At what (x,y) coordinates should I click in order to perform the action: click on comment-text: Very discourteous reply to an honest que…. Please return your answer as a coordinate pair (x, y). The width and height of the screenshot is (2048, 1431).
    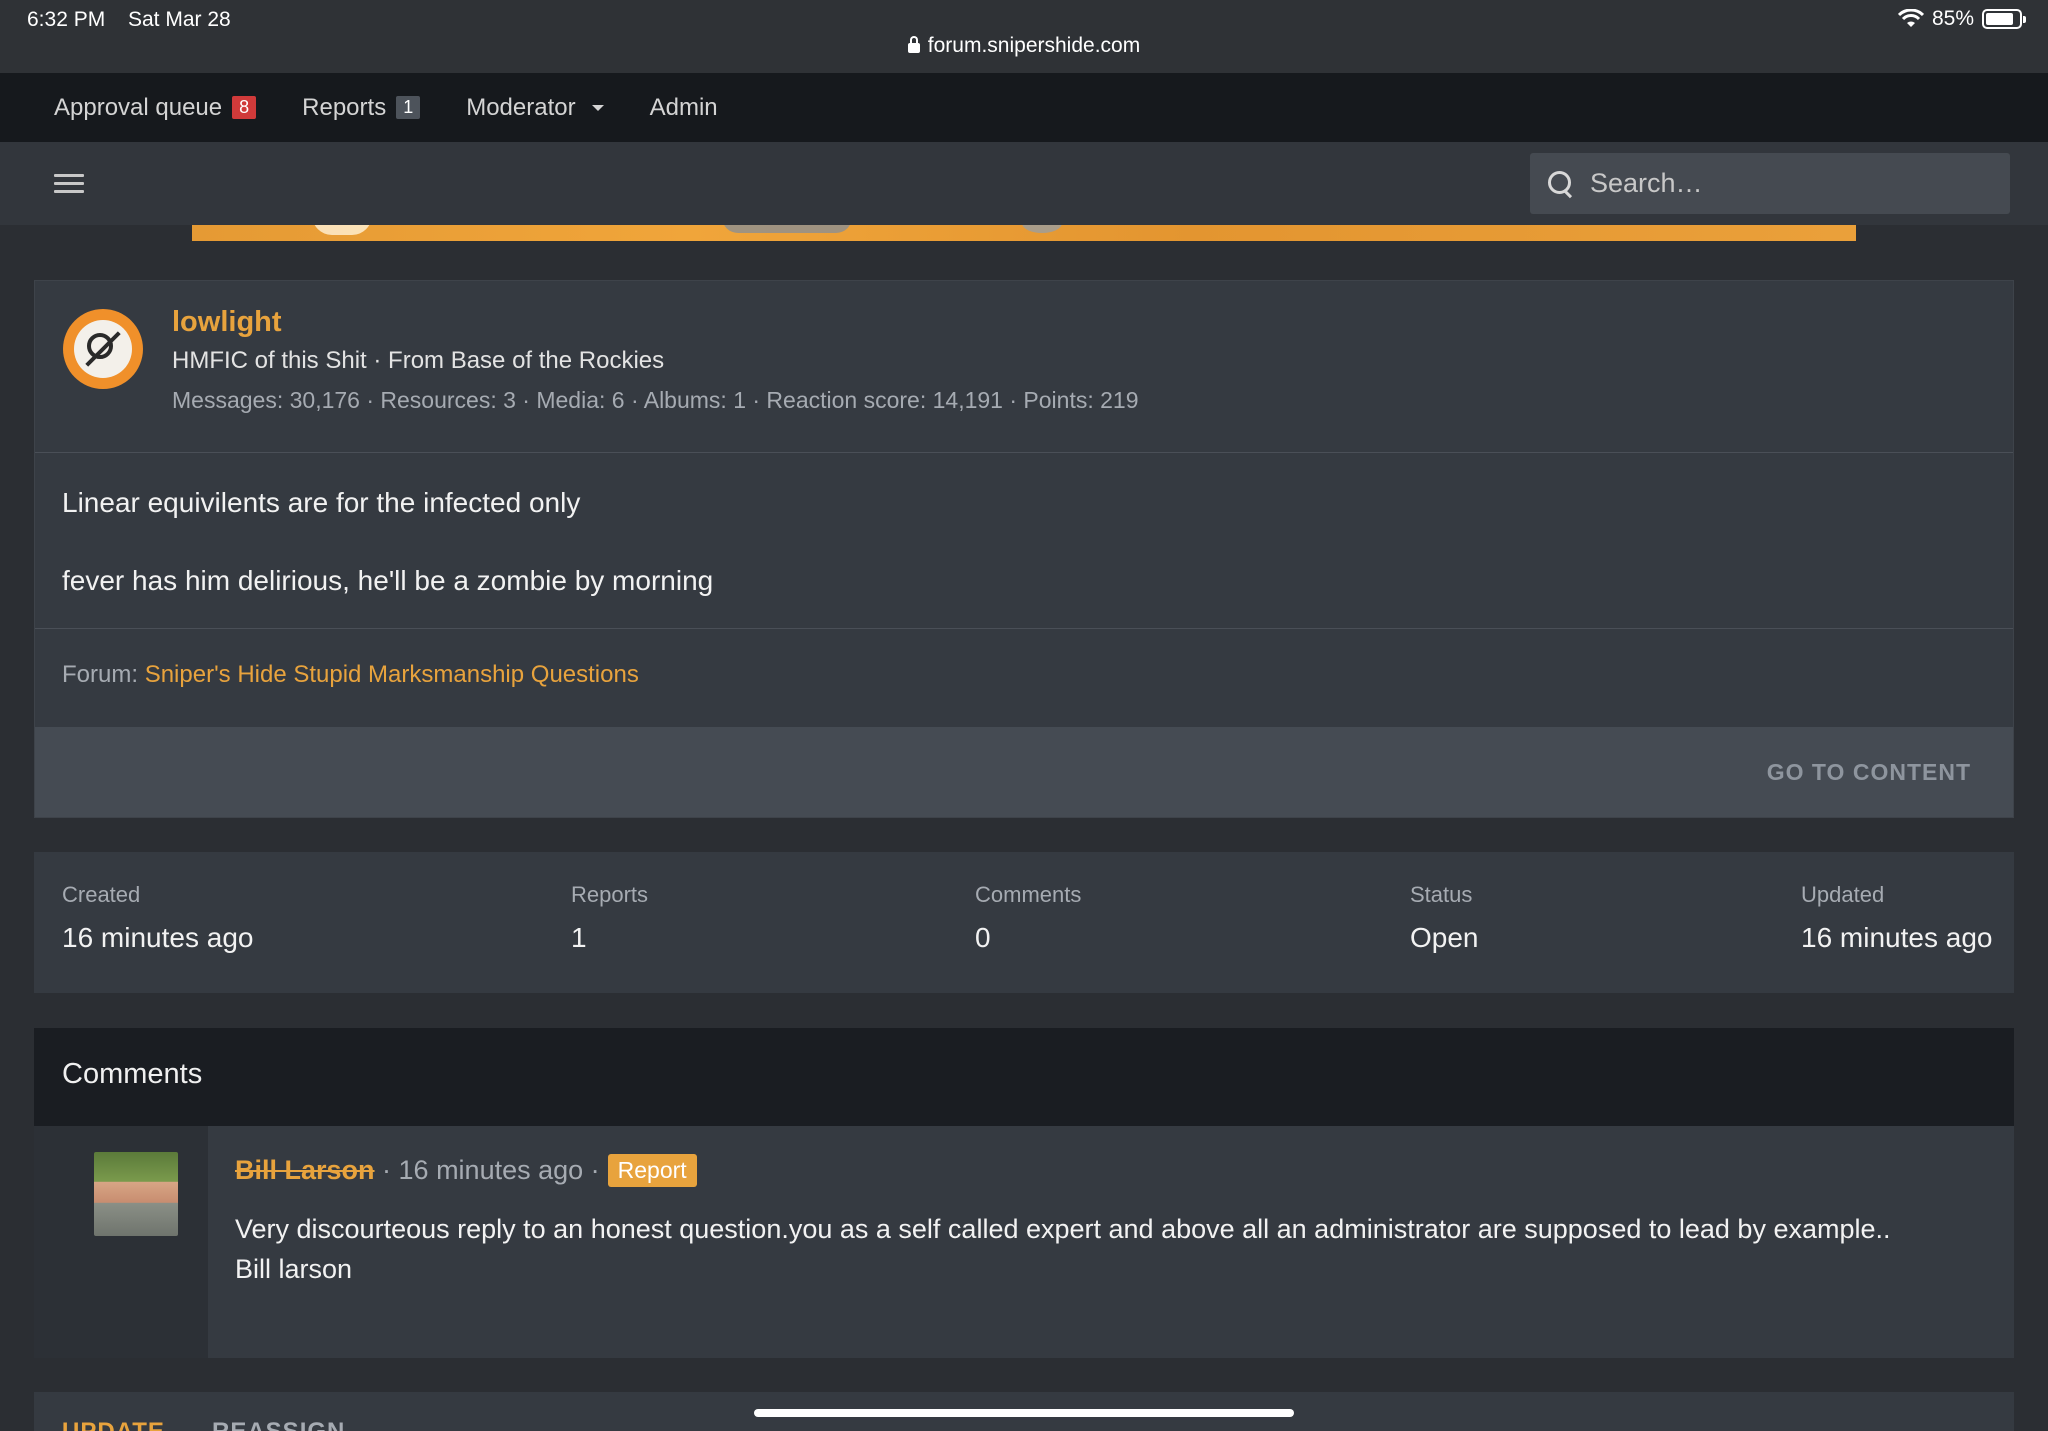
    Looking at the image, I should click on (1111, 1249).